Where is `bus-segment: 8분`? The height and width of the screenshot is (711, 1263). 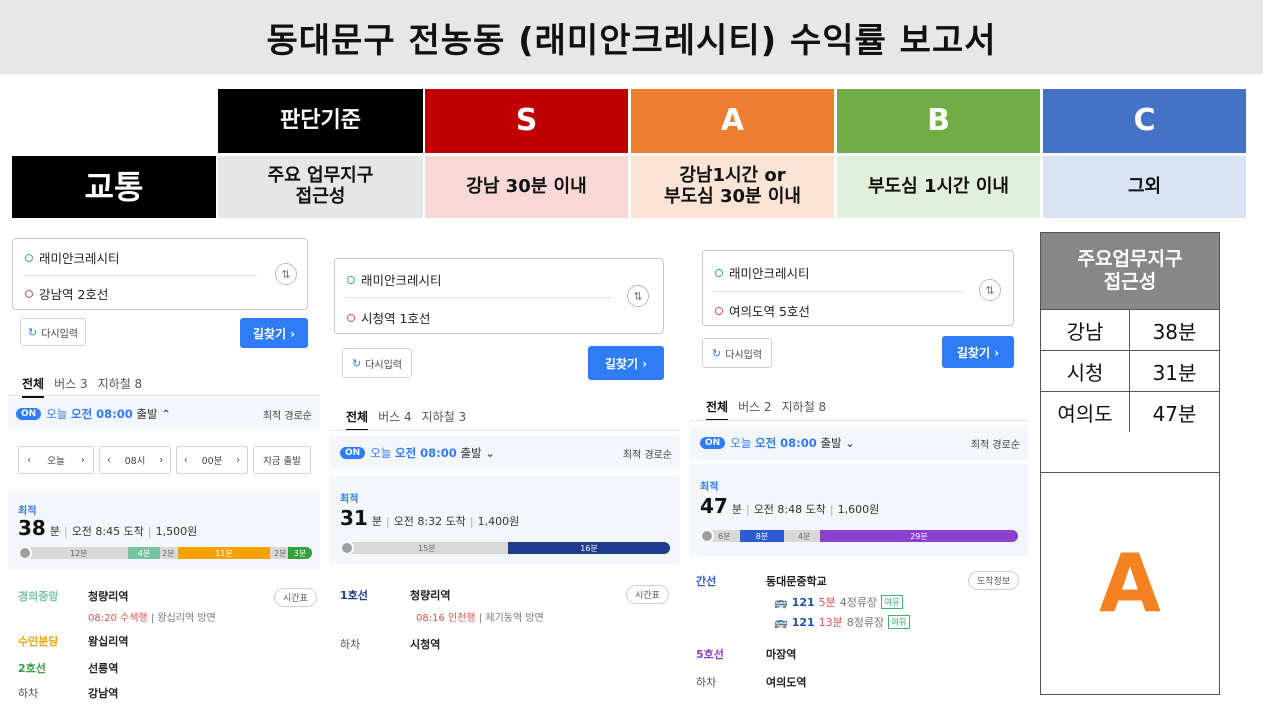
bus-segment: 8분 is located at coordinates (762, 536).